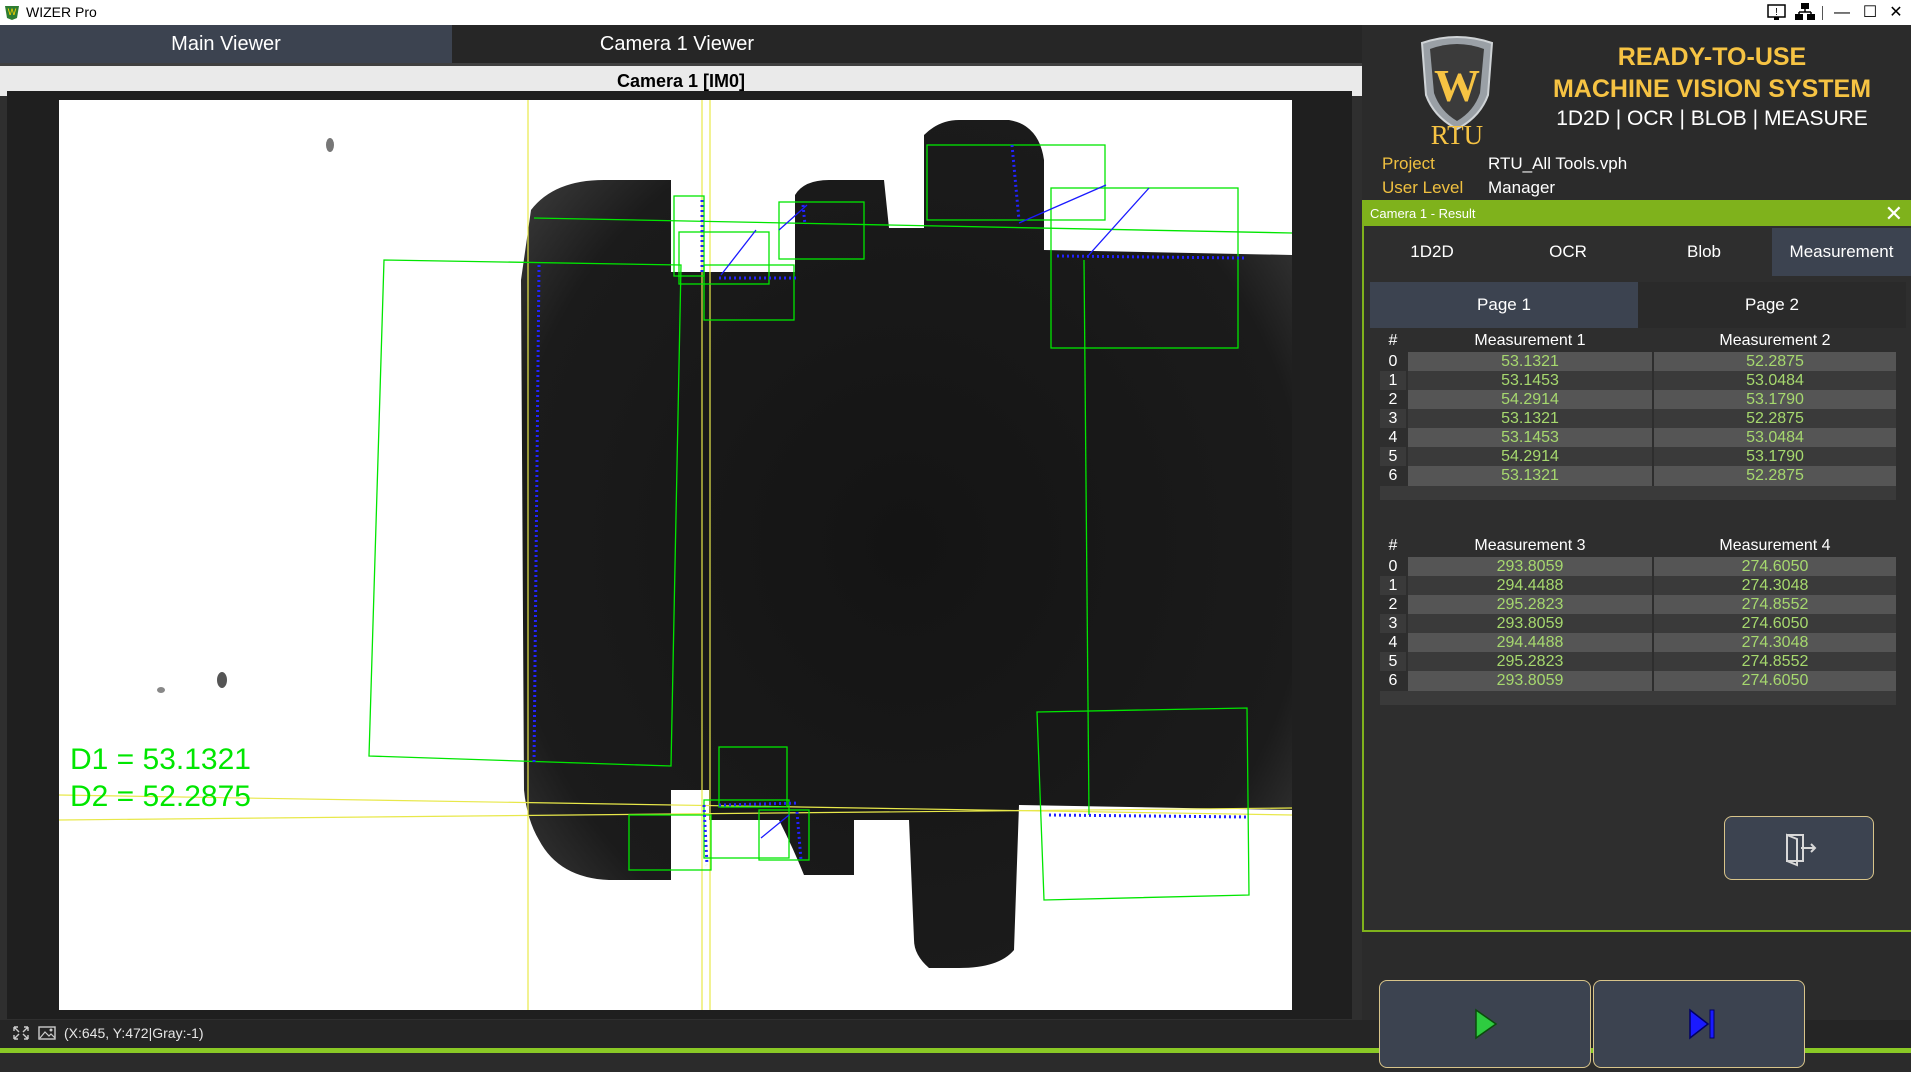  I want to click on network-icon, so click(1805, 12).